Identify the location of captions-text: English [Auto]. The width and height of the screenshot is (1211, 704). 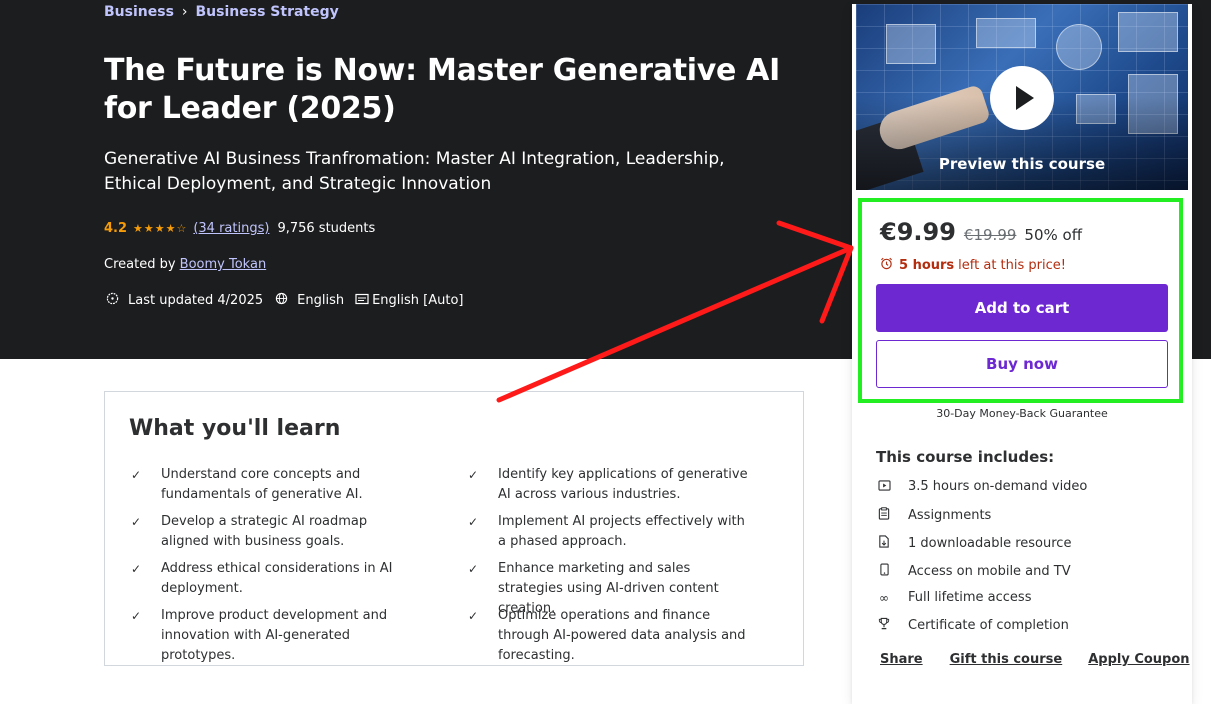
(418, 300).